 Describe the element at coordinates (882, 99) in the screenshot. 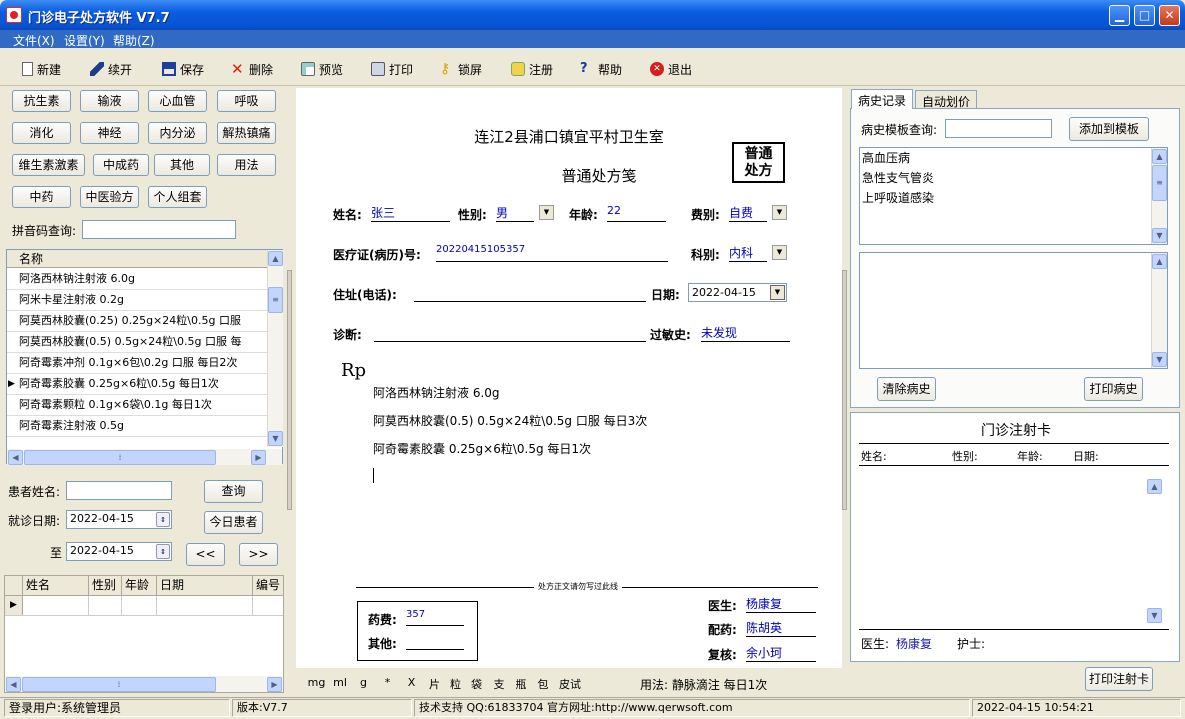

I see `tab-history: 病史记录` at that location.